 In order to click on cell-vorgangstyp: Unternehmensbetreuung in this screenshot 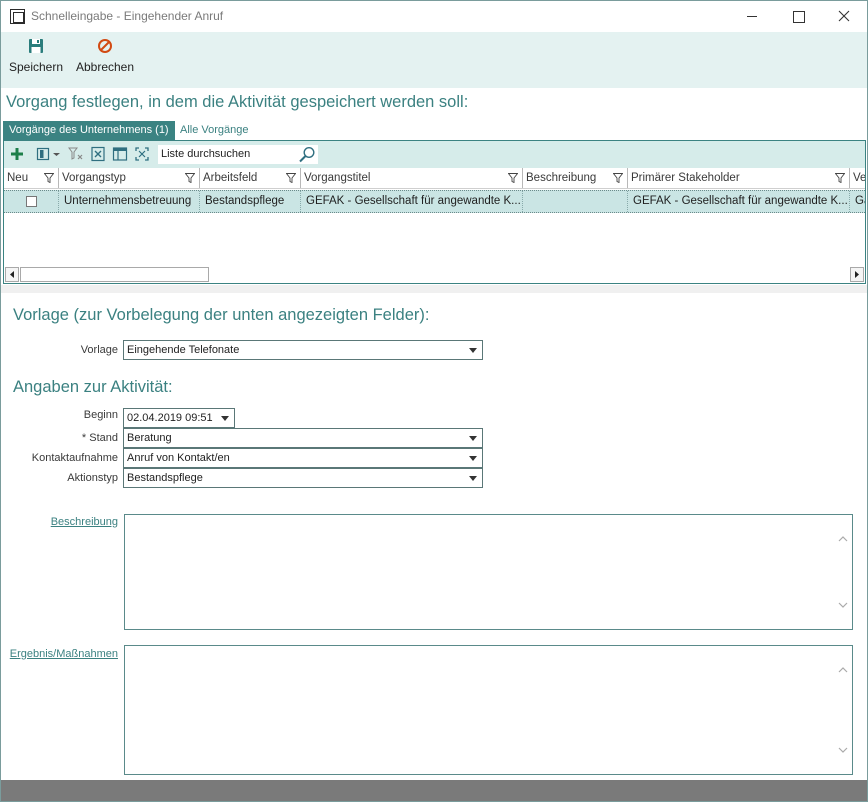, I will do `click(129, 201)`.